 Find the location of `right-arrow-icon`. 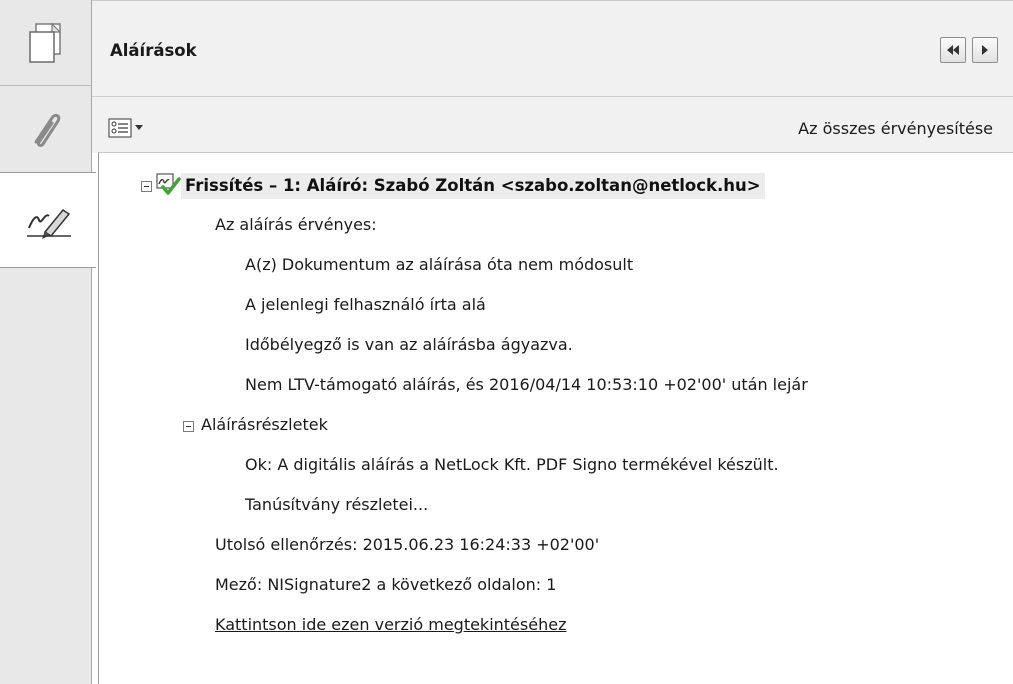

right-arrow-icon is located at coordinates (985, 50).